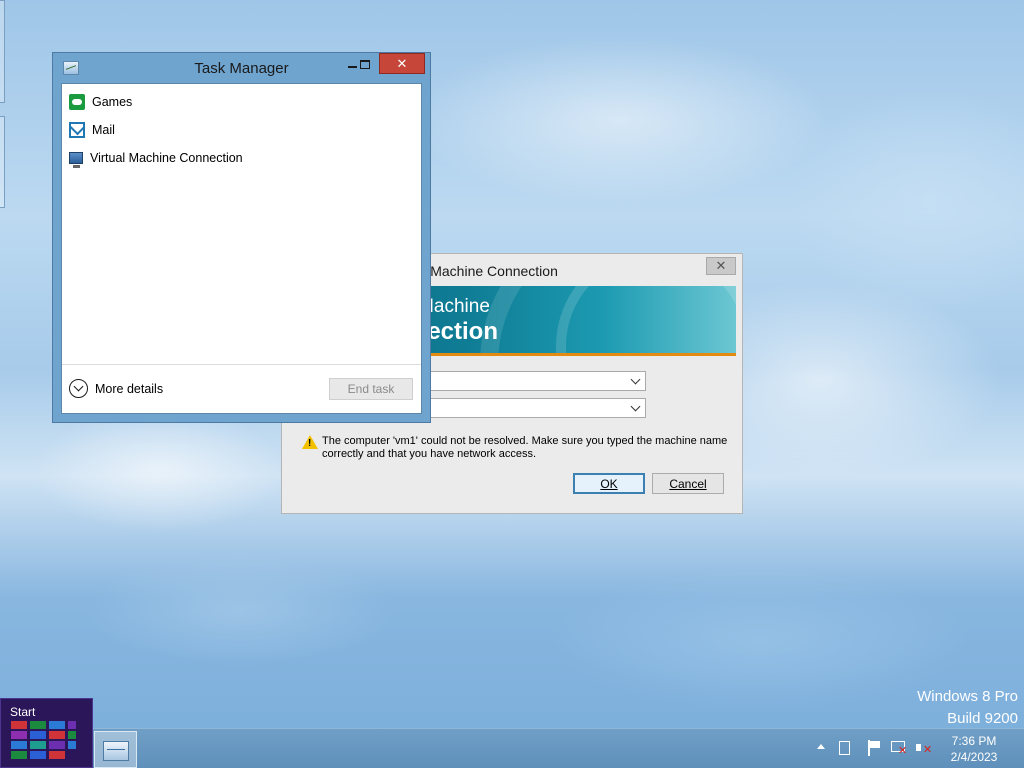 This screenshot has height=768, width=1024. What do you see at coordinates (538, 408) in the screenshot?
I see `virtual-machine-combobox` at bounding box center [538, 408].